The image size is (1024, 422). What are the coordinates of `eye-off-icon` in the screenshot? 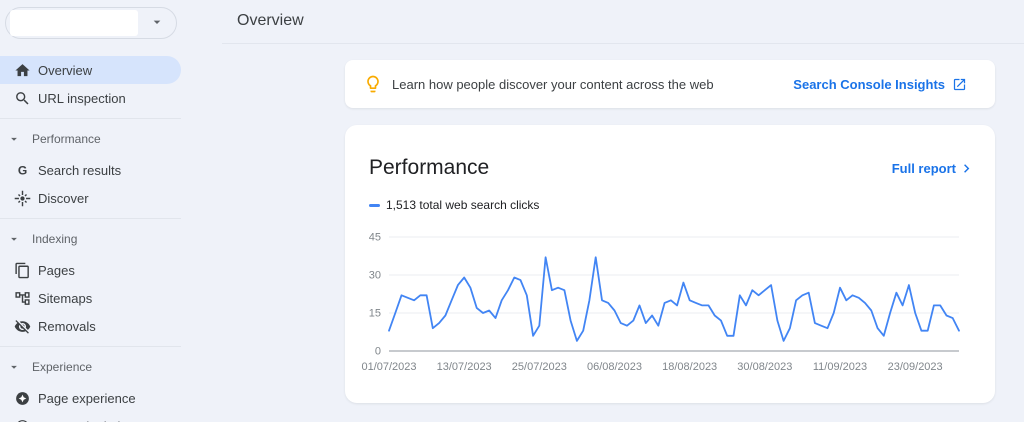 It's located at (22, 326).